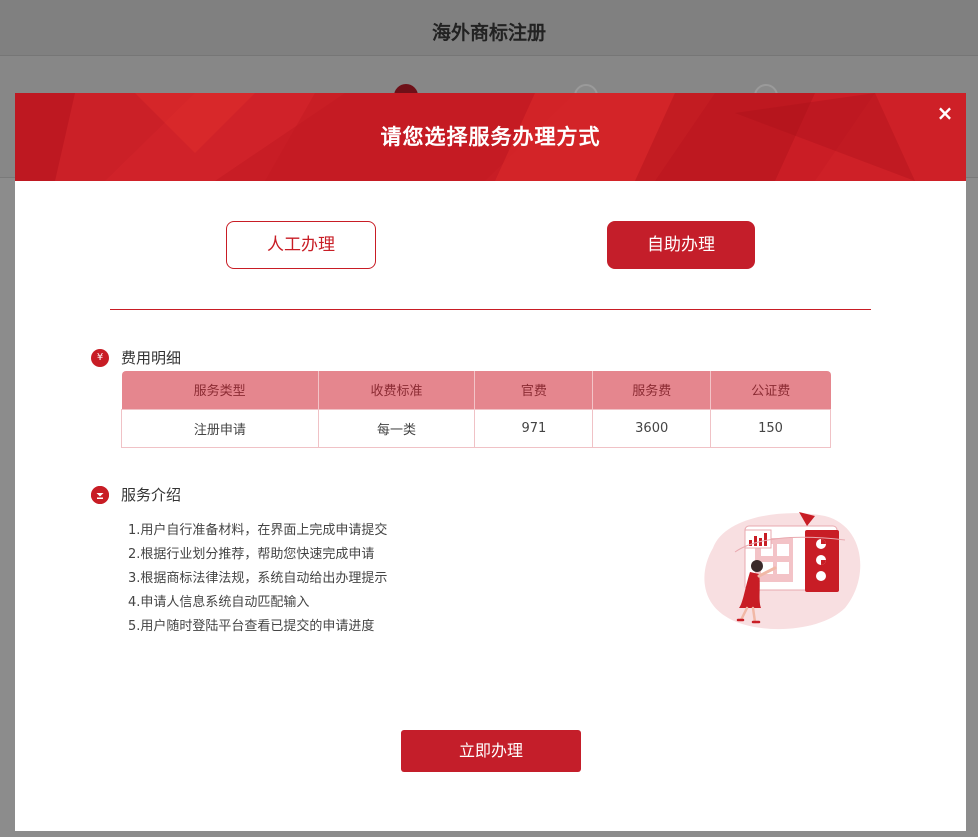 This screenshot has width=978, height=837. I want to click on list-item: 5.用户随时登陆平台查看已提交的申请进度, so click(251, 626).